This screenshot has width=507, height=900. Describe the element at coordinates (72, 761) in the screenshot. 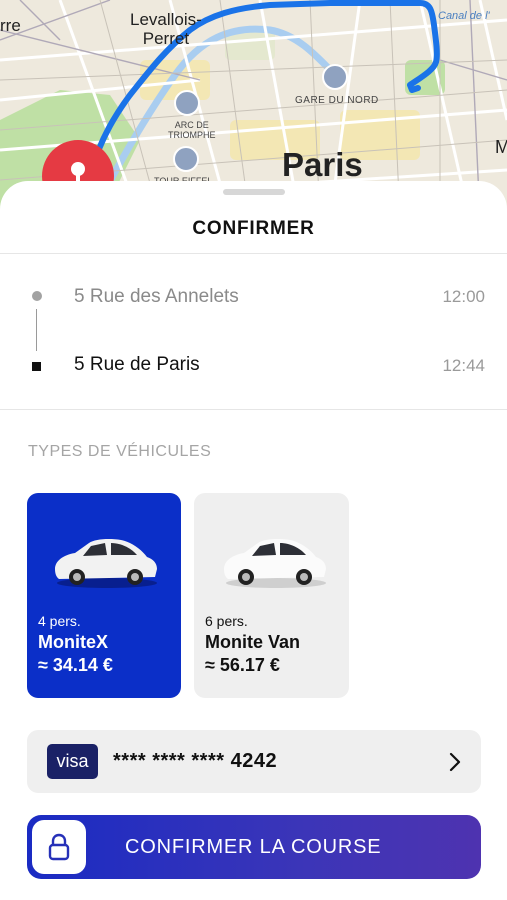

I see `visa-logo-icon: visa` at that location.